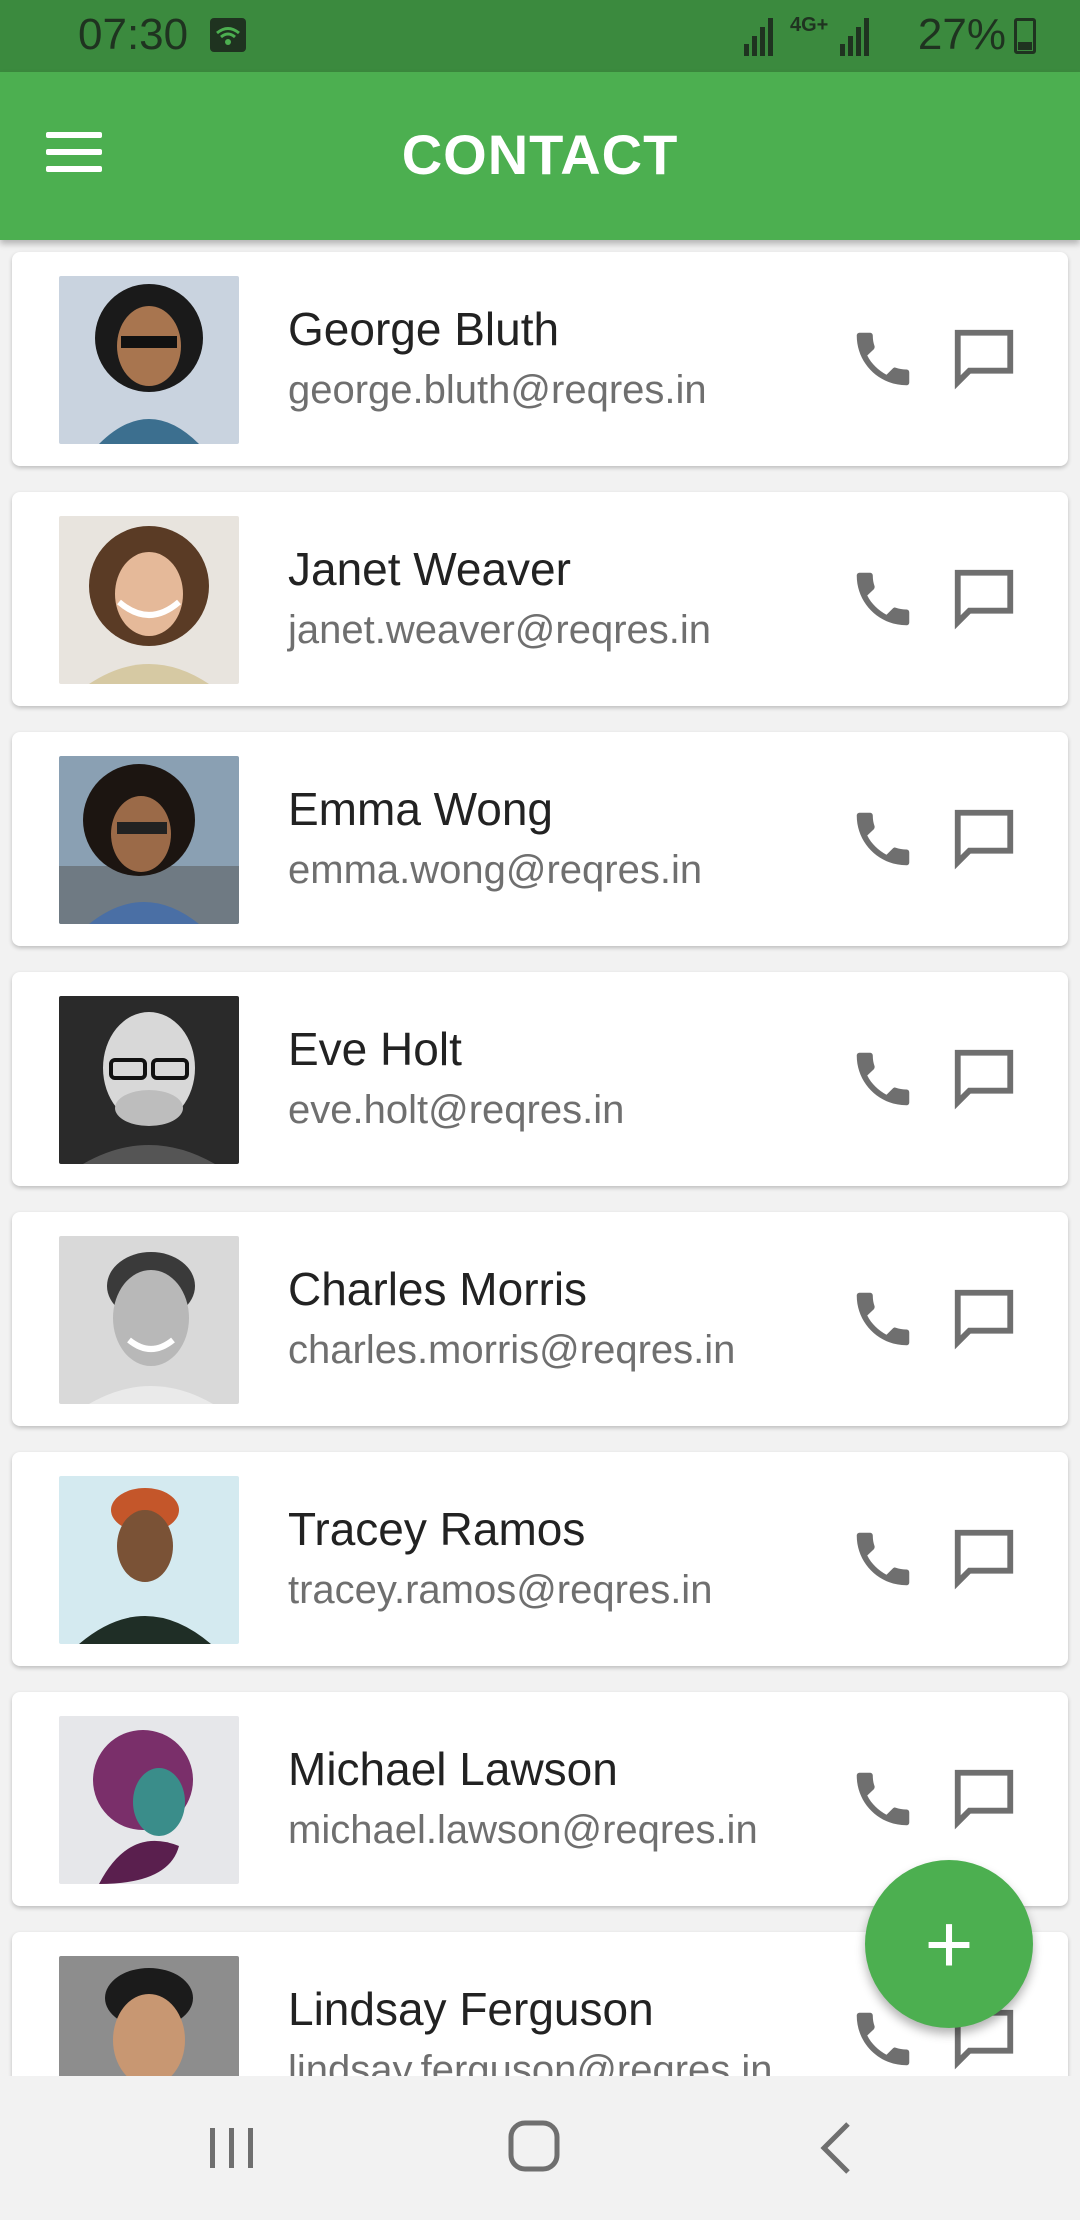 The height and width of the screenshot is (2220, 1080). Describe the element at coordinates (540, 1559) in the screenshot. I see `contact-card: Tracey Ramos tracey.ramos@reqres.in` at that location.